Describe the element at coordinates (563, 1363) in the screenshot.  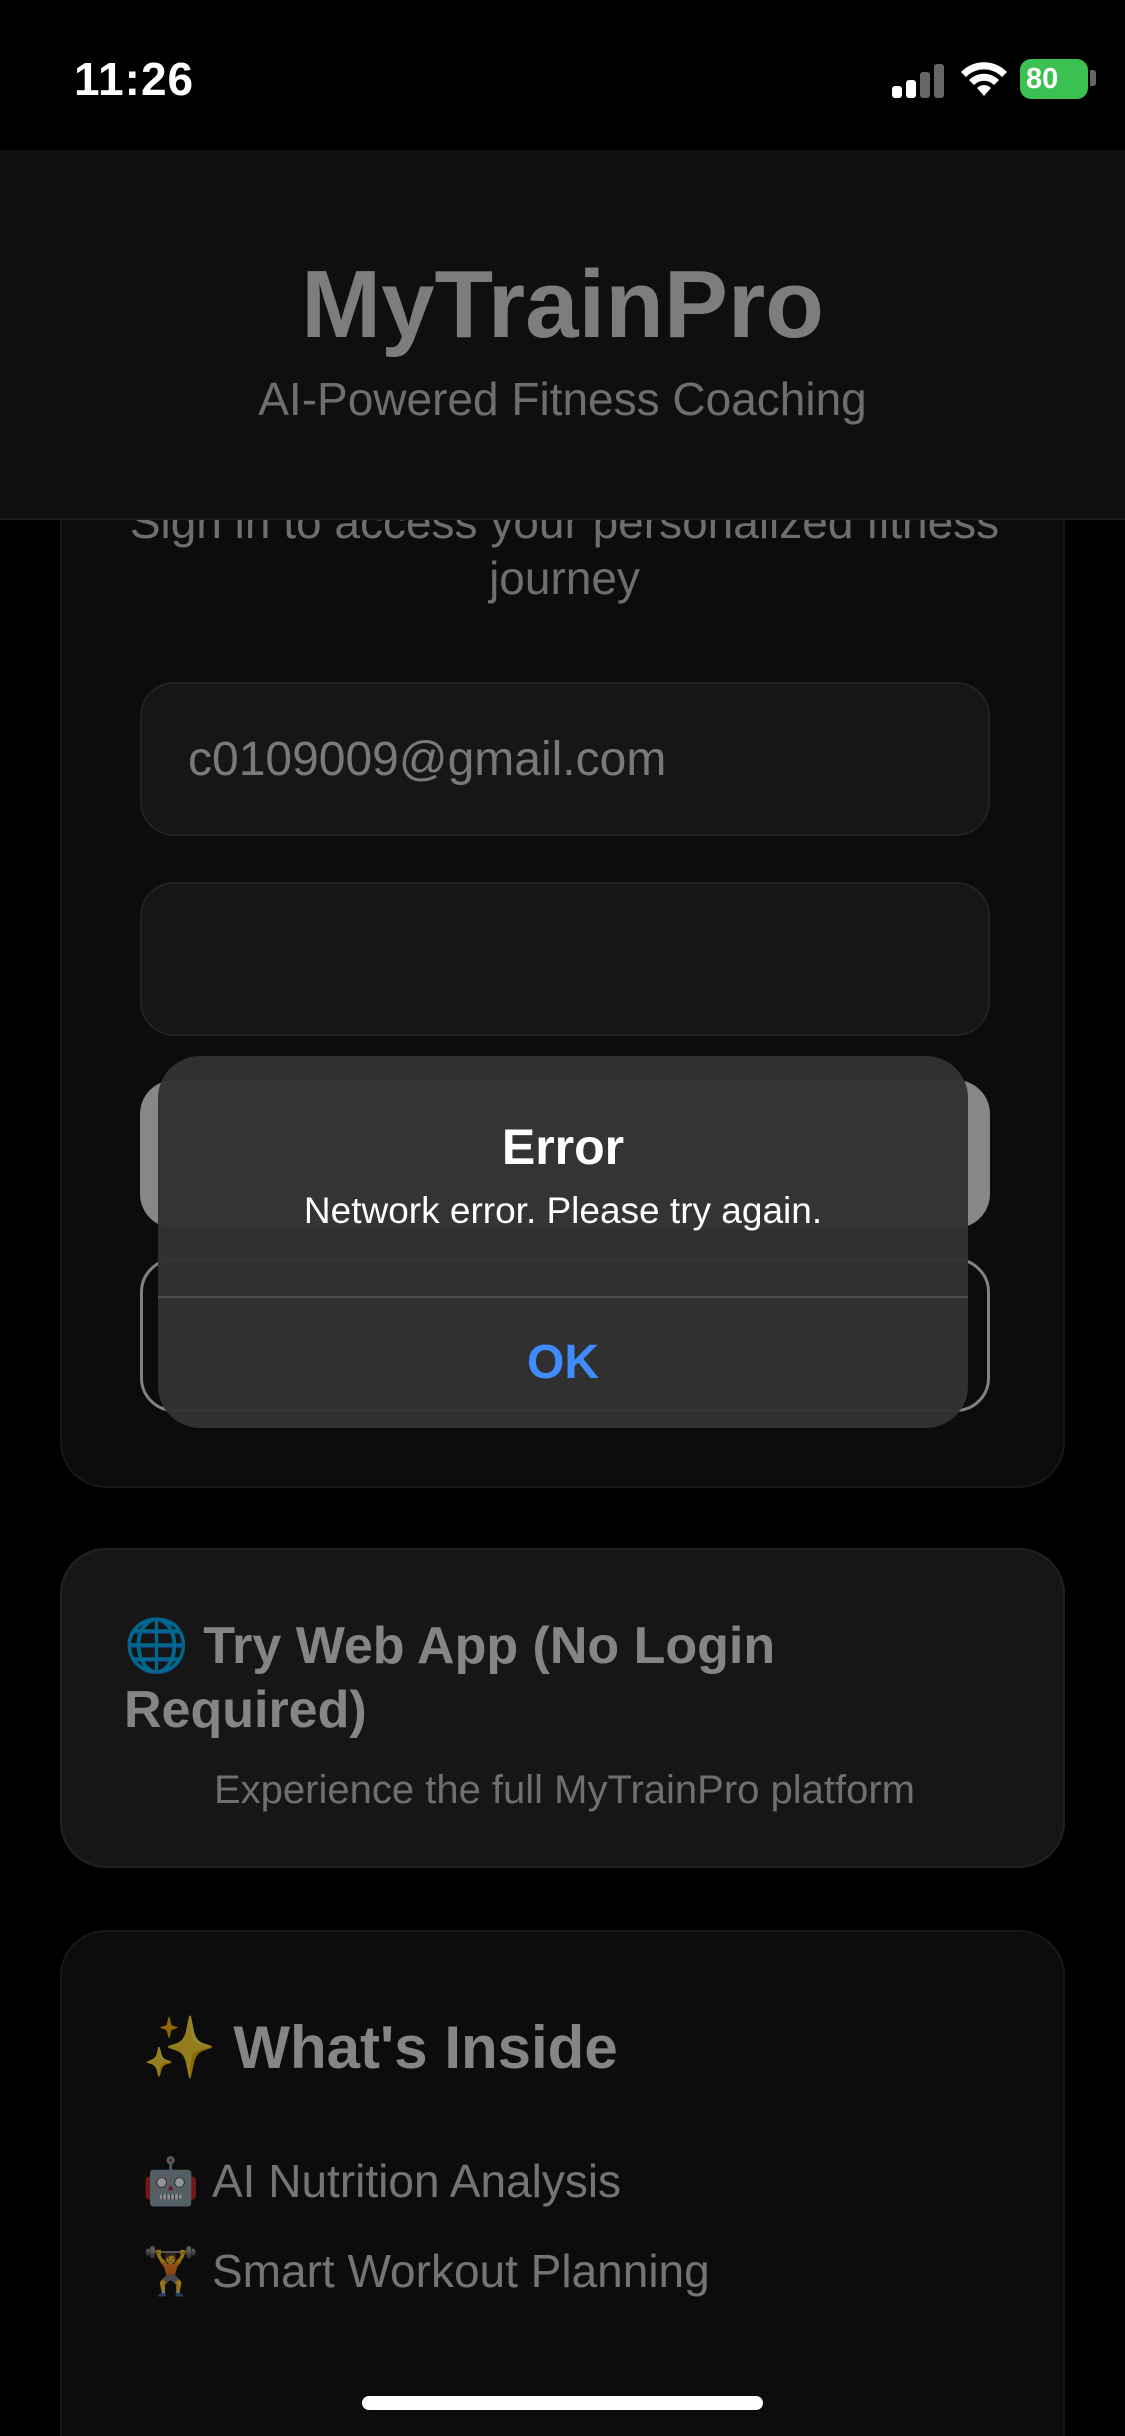
I see `ok-button: OK` at that location.